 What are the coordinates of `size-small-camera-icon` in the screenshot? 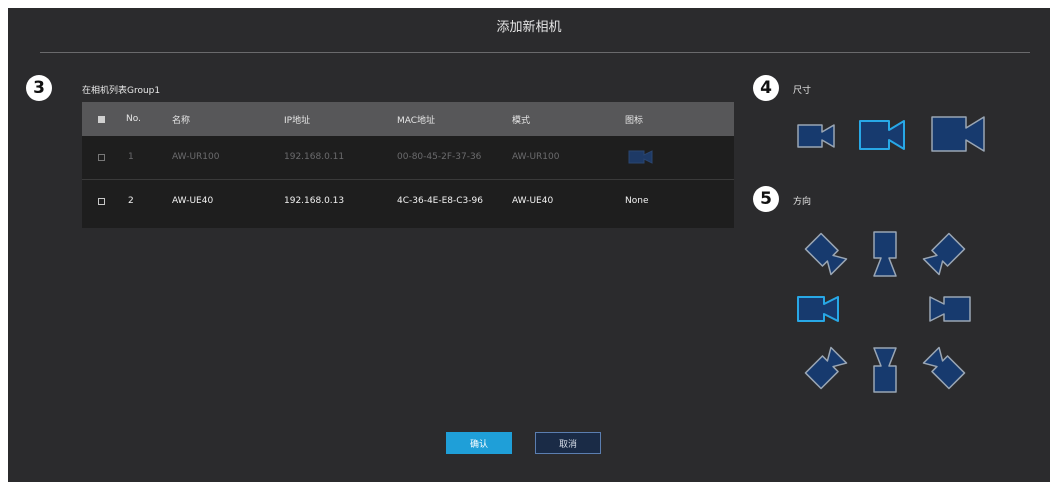 It's located at (816, 136).